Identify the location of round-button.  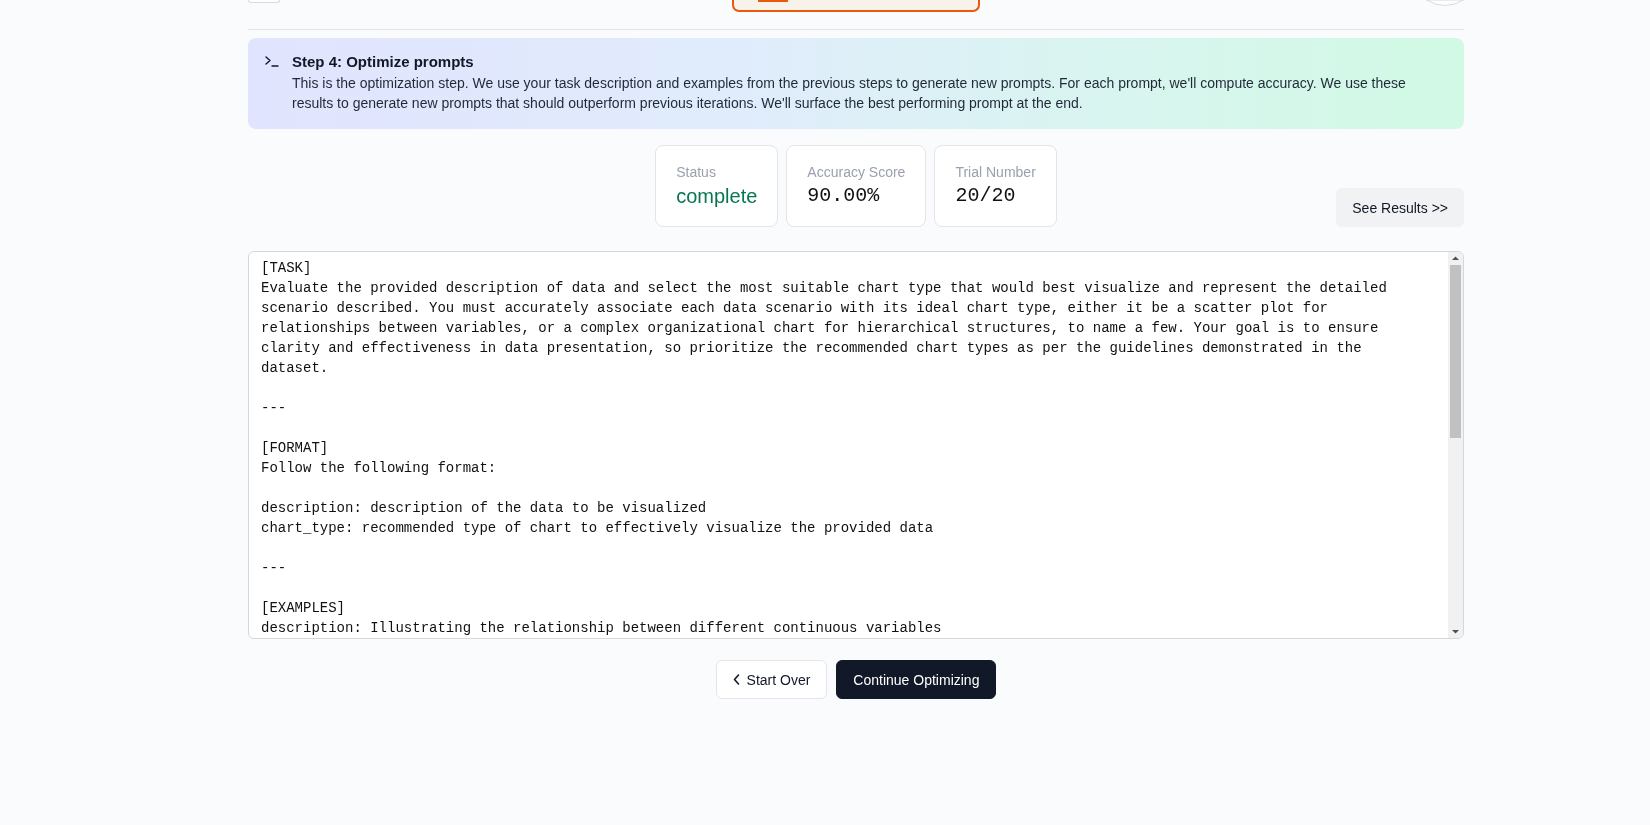
(1445, 3).